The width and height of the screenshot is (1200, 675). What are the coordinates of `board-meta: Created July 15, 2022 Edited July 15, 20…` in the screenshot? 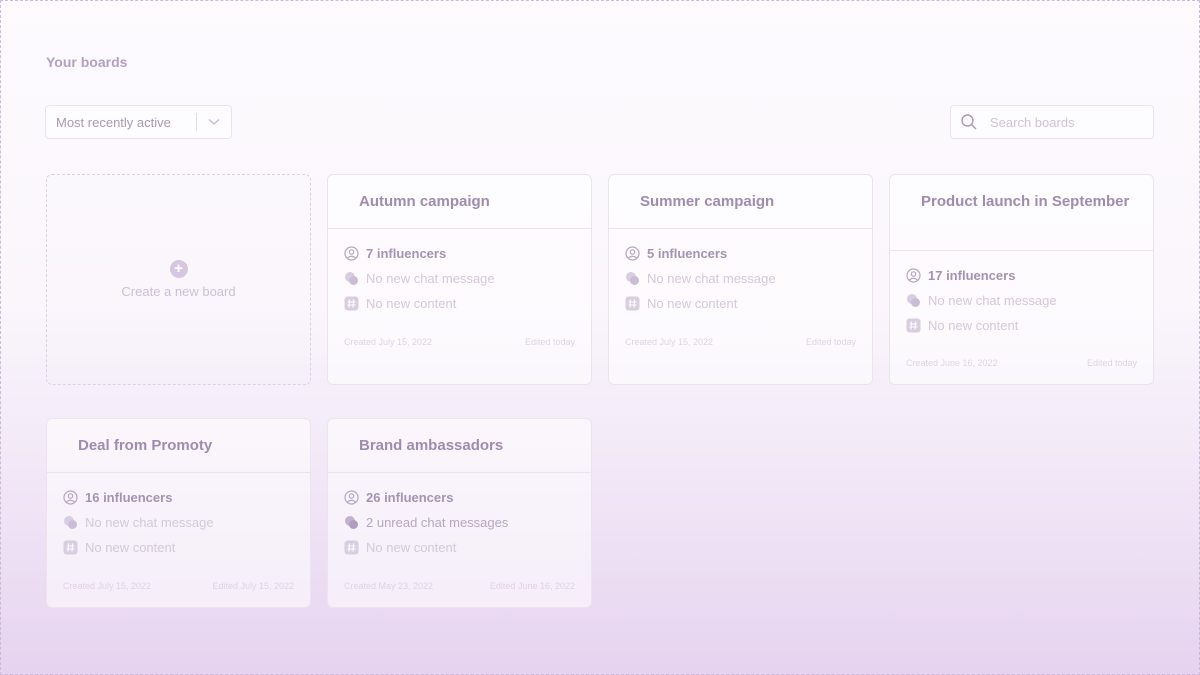 It's located at (178, 586).